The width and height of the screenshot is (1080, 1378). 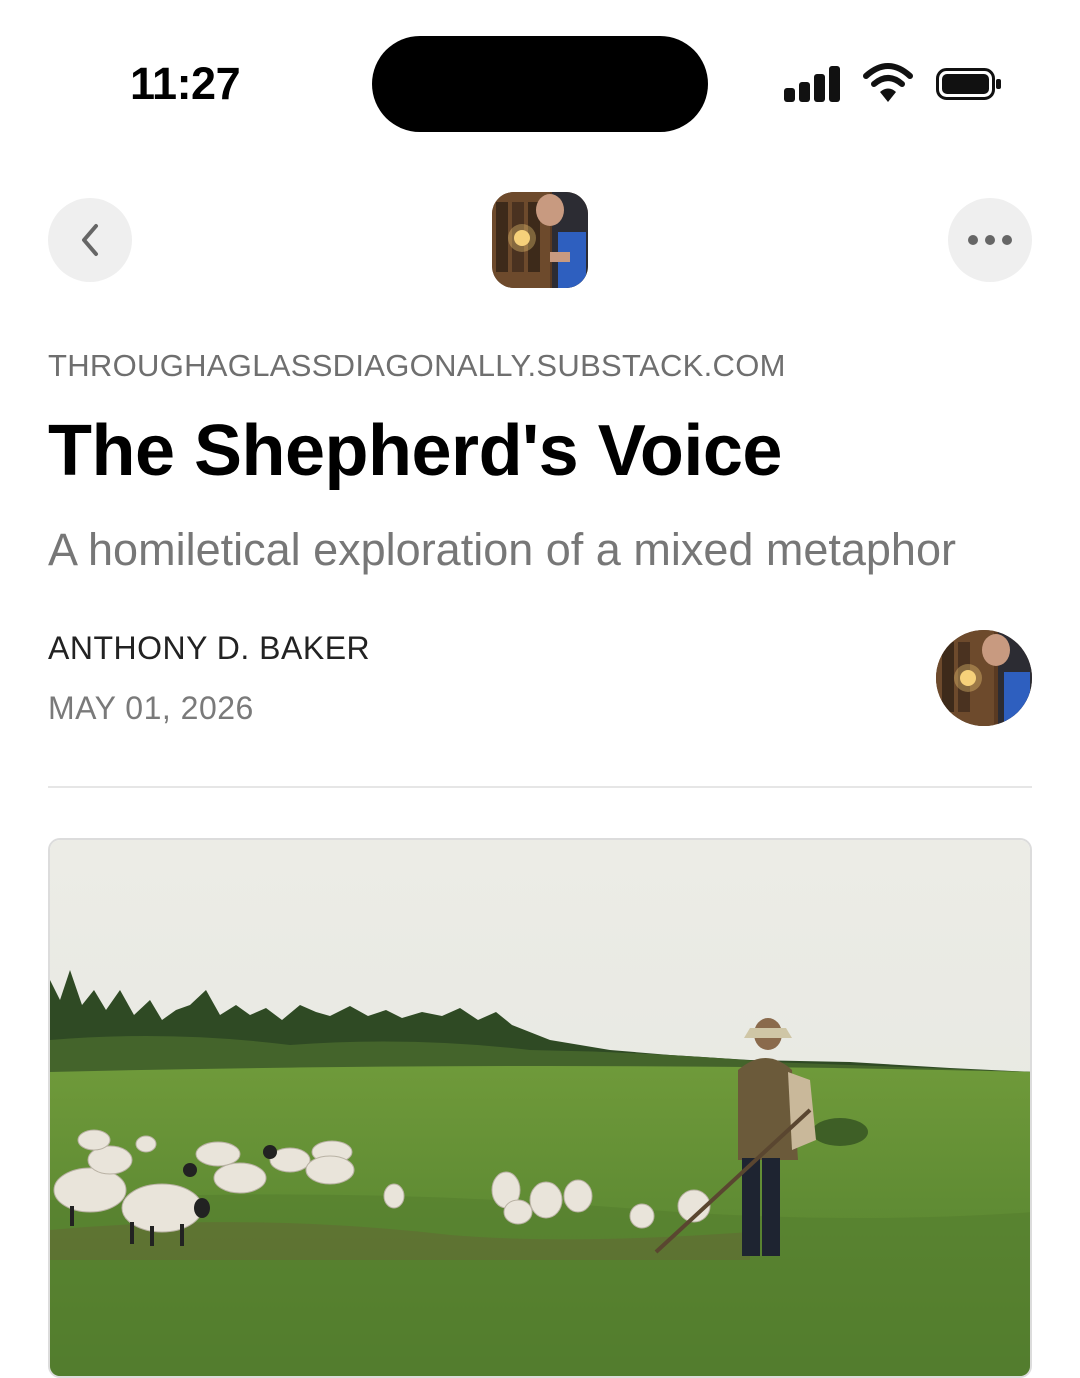 What do you see at coordinates (888, 82) in the screenshot?
I see `wifi-icon` at bounding box center [888, 82].